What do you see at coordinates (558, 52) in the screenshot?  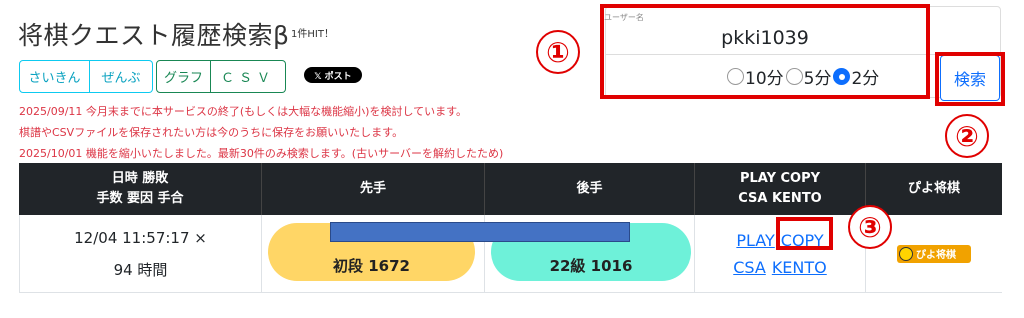 I see `step-marker-1: ①` at bounding box center [558, 52].